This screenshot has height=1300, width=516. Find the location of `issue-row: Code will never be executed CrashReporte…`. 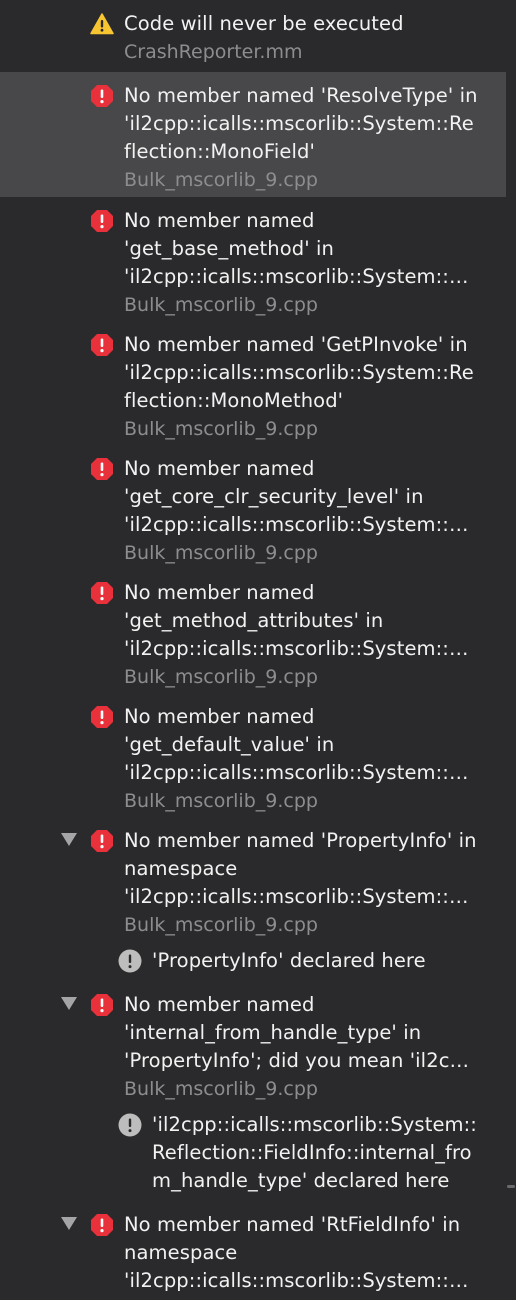

issue-row: Code will never be executed CrashReporte… is located at coordinates (253, 36).